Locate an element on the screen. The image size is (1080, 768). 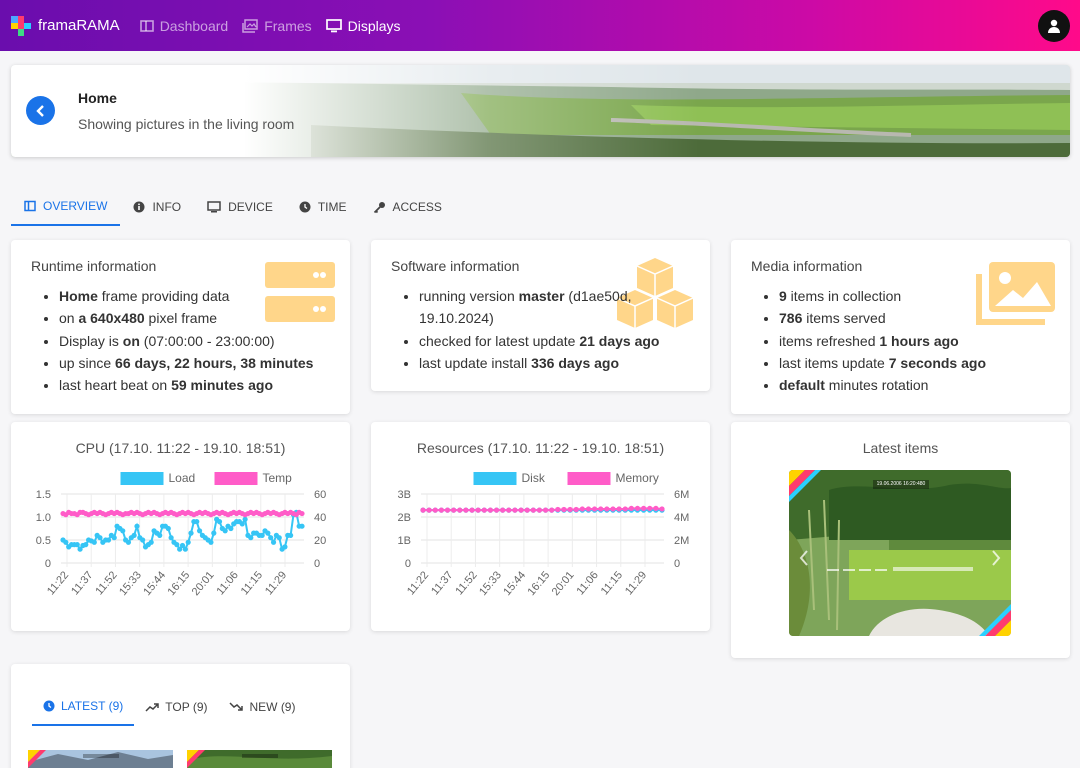
tab-latest: LATEST (9) is located at coordinates (83, 707).